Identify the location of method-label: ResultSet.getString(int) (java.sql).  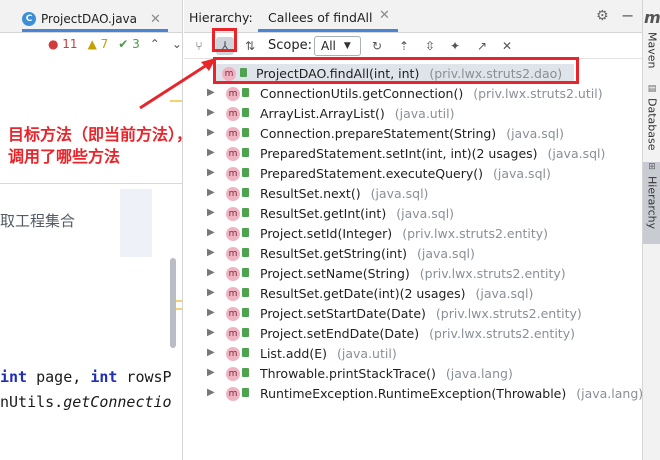
(367, 253).